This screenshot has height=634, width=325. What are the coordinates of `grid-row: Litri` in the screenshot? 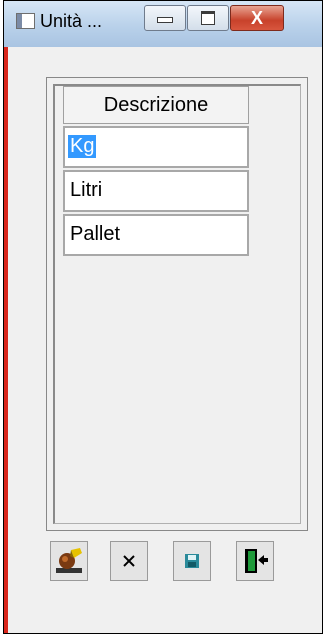 It's located at (156, 191).